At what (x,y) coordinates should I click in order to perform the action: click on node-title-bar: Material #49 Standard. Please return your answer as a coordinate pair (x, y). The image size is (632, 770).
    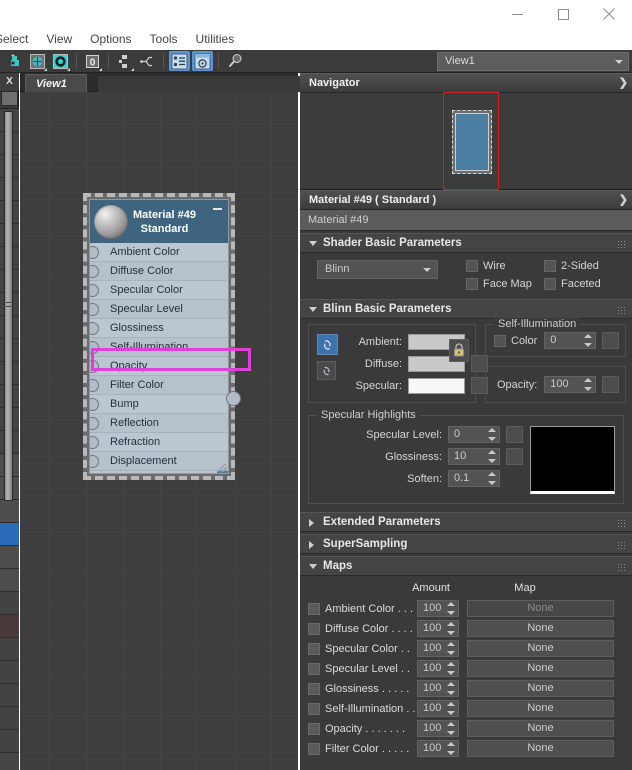
    Looking at the image, I should click on (159, 221).